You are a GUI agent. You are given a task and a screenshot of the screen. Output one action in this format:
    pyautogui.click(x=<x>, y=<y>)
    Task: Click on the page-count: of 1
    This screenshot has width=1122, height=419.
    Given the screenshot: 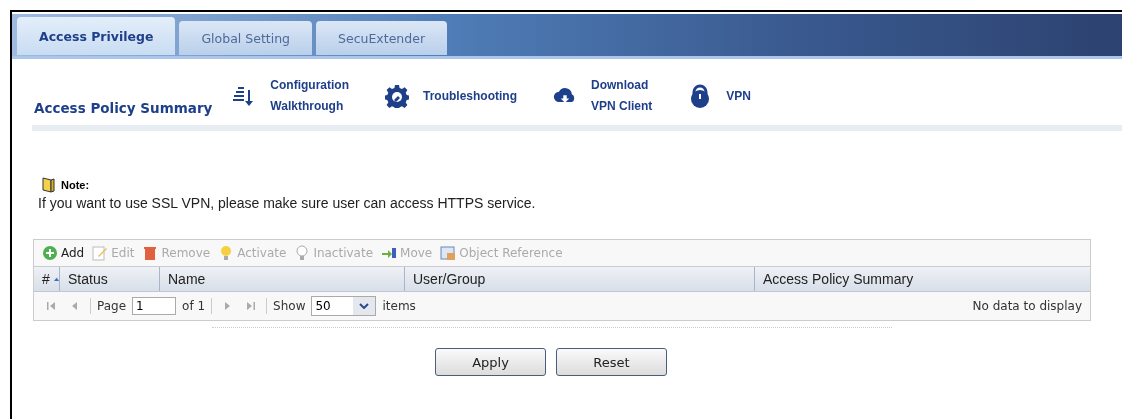 What is the action you would take?
    pyautogui.click(x=194, y=306)
    